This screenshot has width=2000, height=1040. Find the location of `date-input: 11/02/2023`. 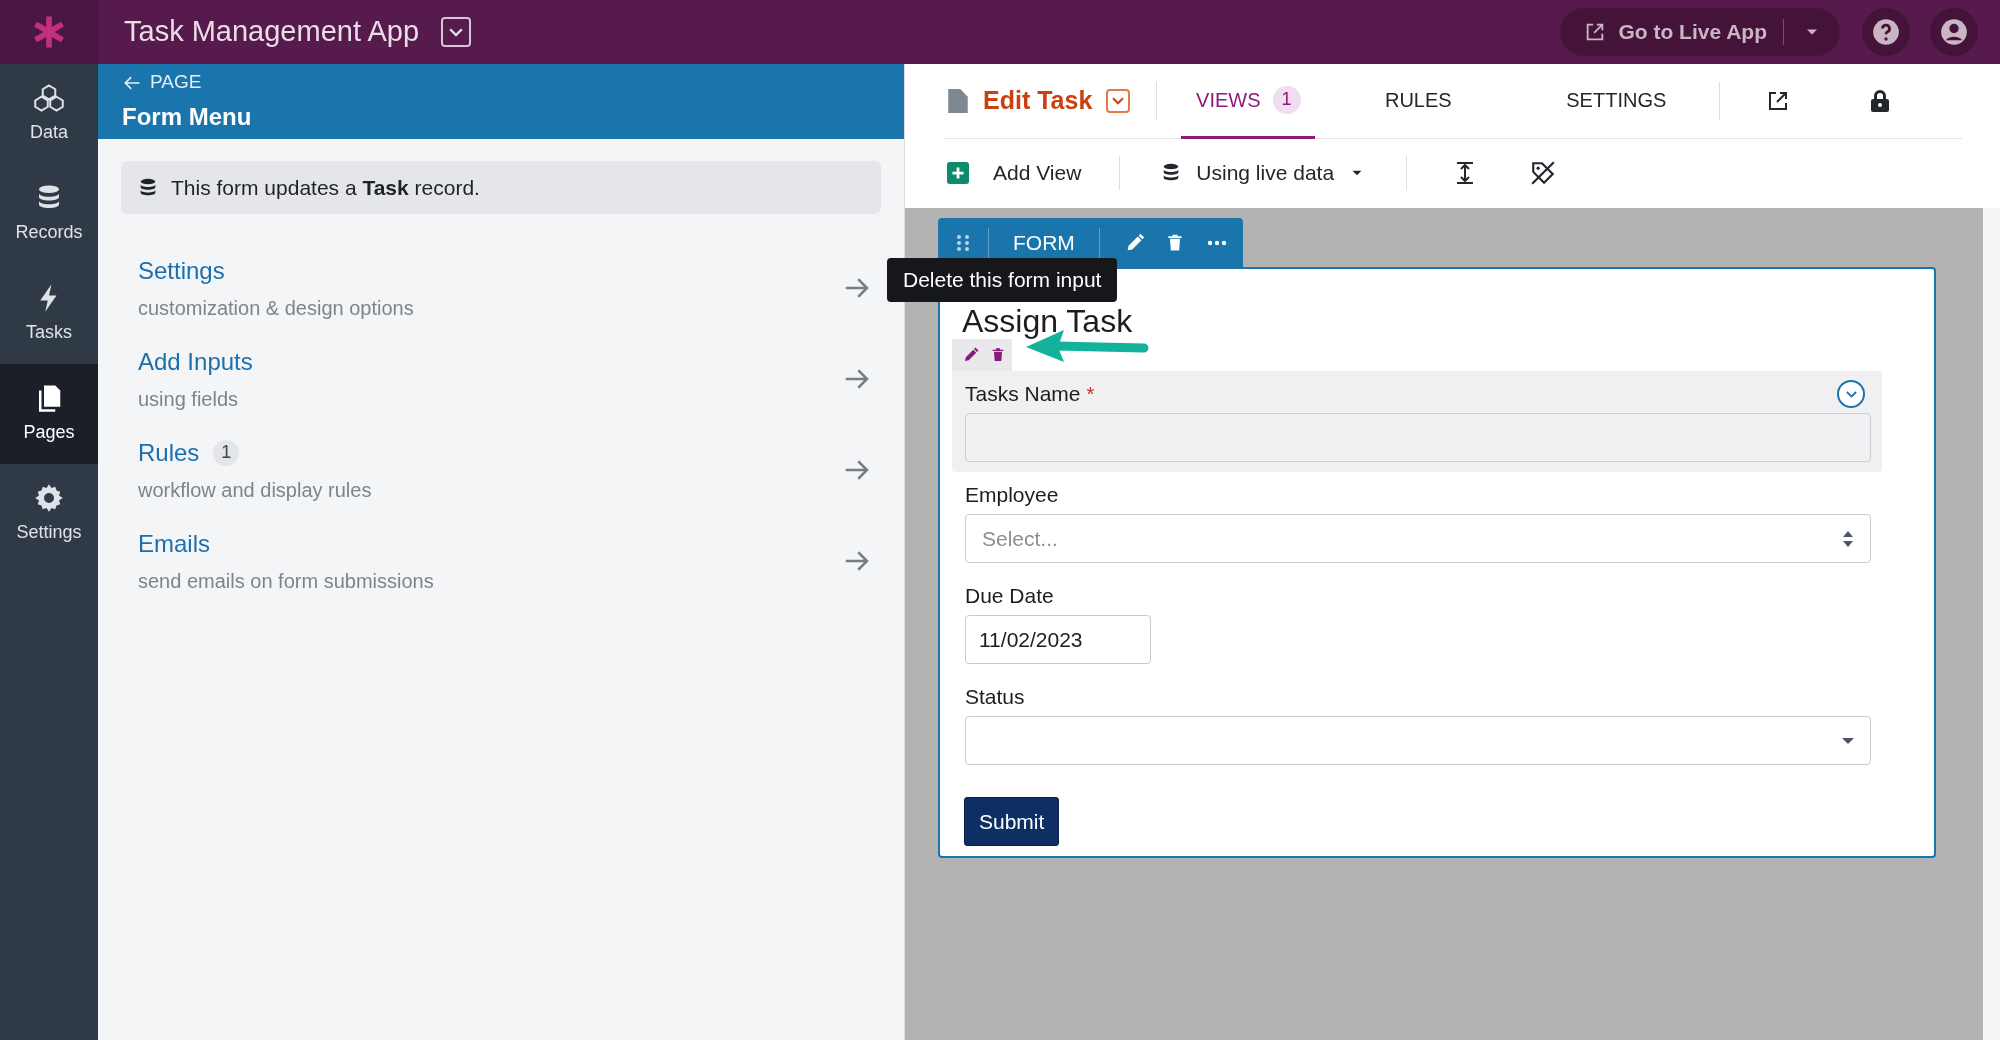

date-input: 11/02/2023 is located at coordinates (1058, 639).